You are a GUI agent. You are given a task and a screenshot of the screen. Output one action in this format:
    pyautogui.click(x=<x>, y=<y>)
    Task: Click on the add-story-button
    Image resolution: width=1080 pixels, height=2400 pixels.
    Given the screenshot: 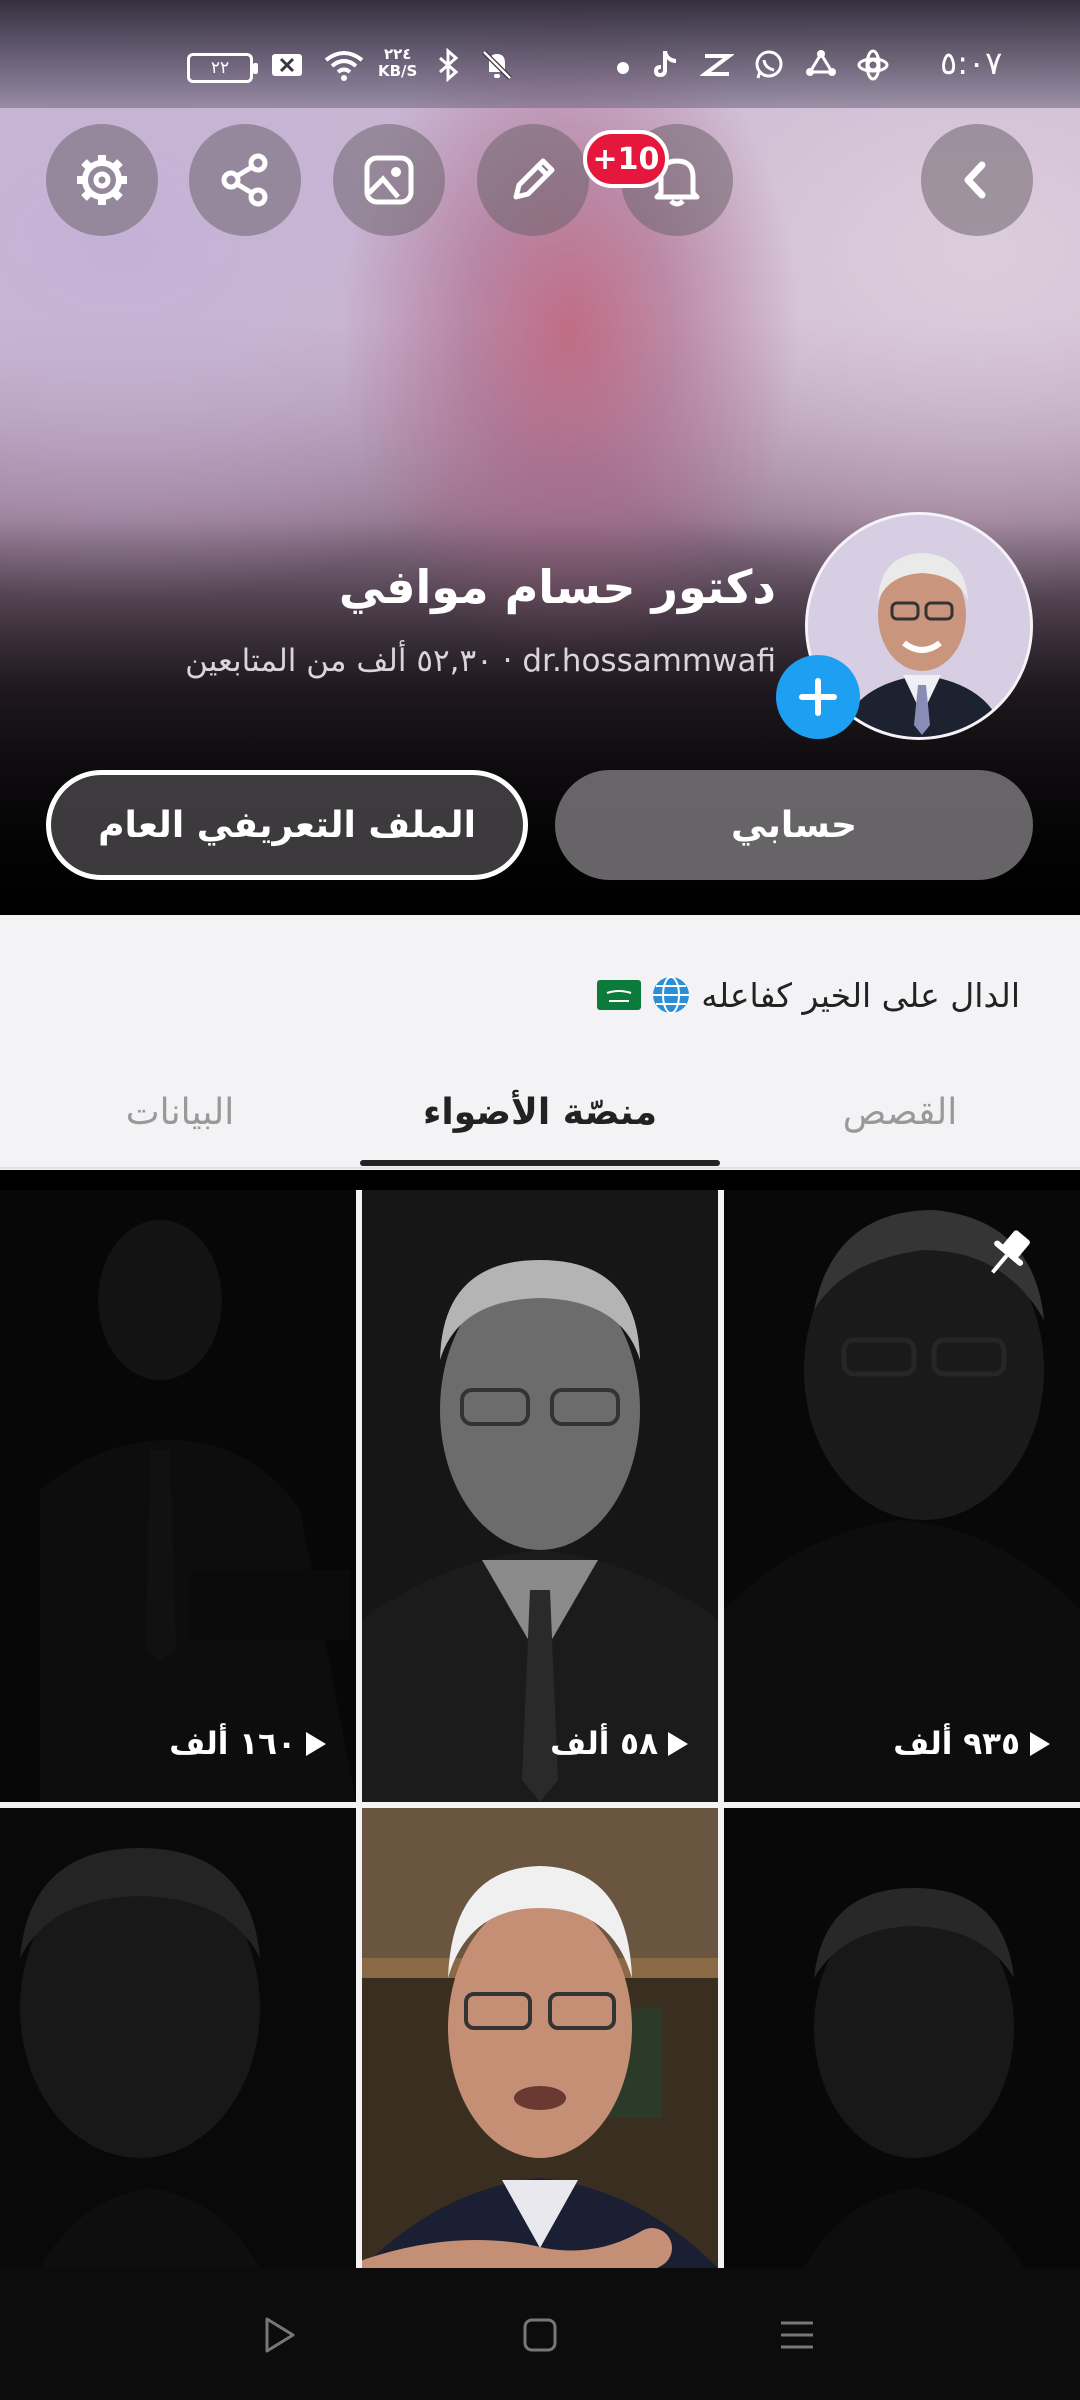 What is the action you would take?
    pyautogui.click(x=818, y=697)
    